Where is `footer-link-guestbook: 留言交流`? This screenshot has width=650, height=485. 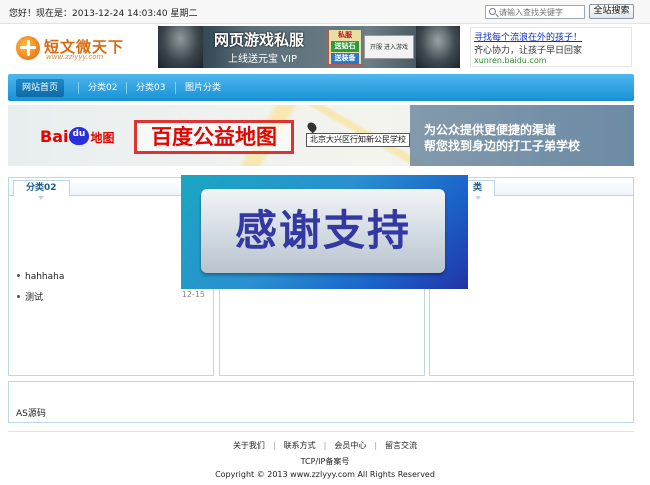 footer-link-guestbook: 留言交流 is located at coordinates (401, 445).